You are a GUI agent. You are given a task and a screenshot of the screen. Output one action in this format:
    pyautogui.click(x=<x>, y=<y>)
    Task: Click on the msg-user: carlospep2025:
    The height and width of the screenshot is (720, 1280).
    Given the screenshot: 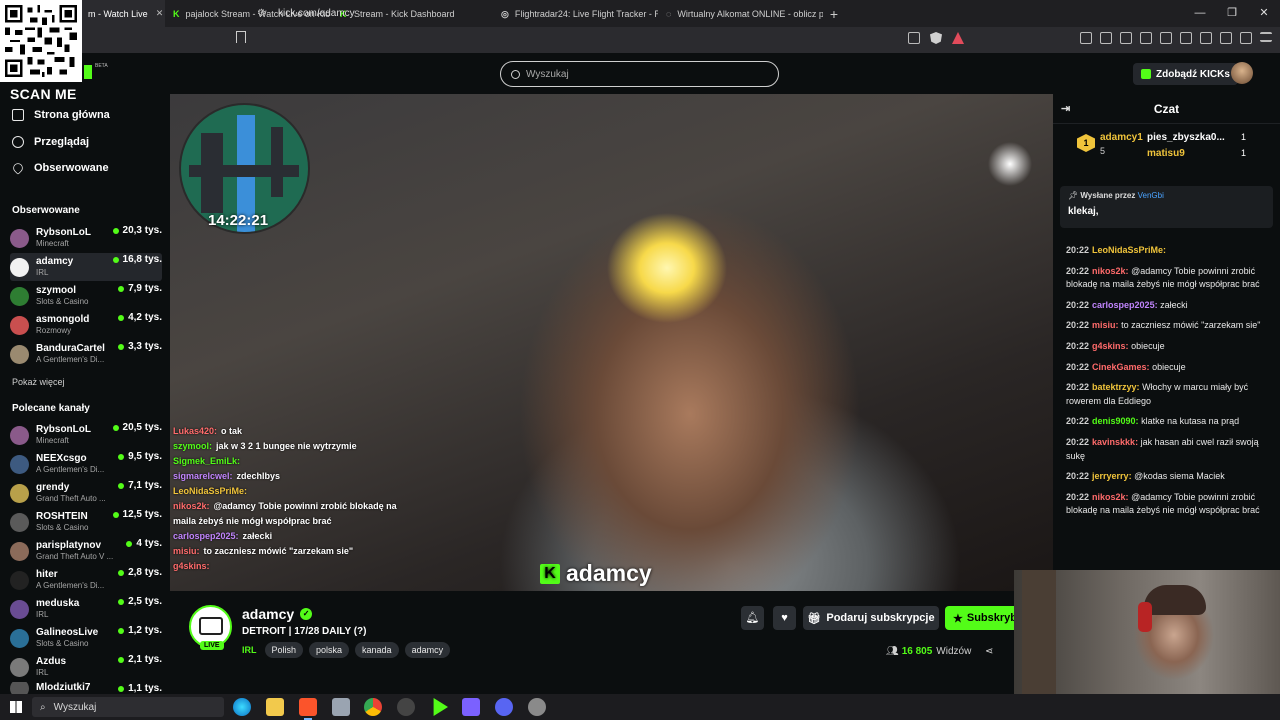 What is the action you would take?
    pyautogui.click(x=1125, y=305)
    